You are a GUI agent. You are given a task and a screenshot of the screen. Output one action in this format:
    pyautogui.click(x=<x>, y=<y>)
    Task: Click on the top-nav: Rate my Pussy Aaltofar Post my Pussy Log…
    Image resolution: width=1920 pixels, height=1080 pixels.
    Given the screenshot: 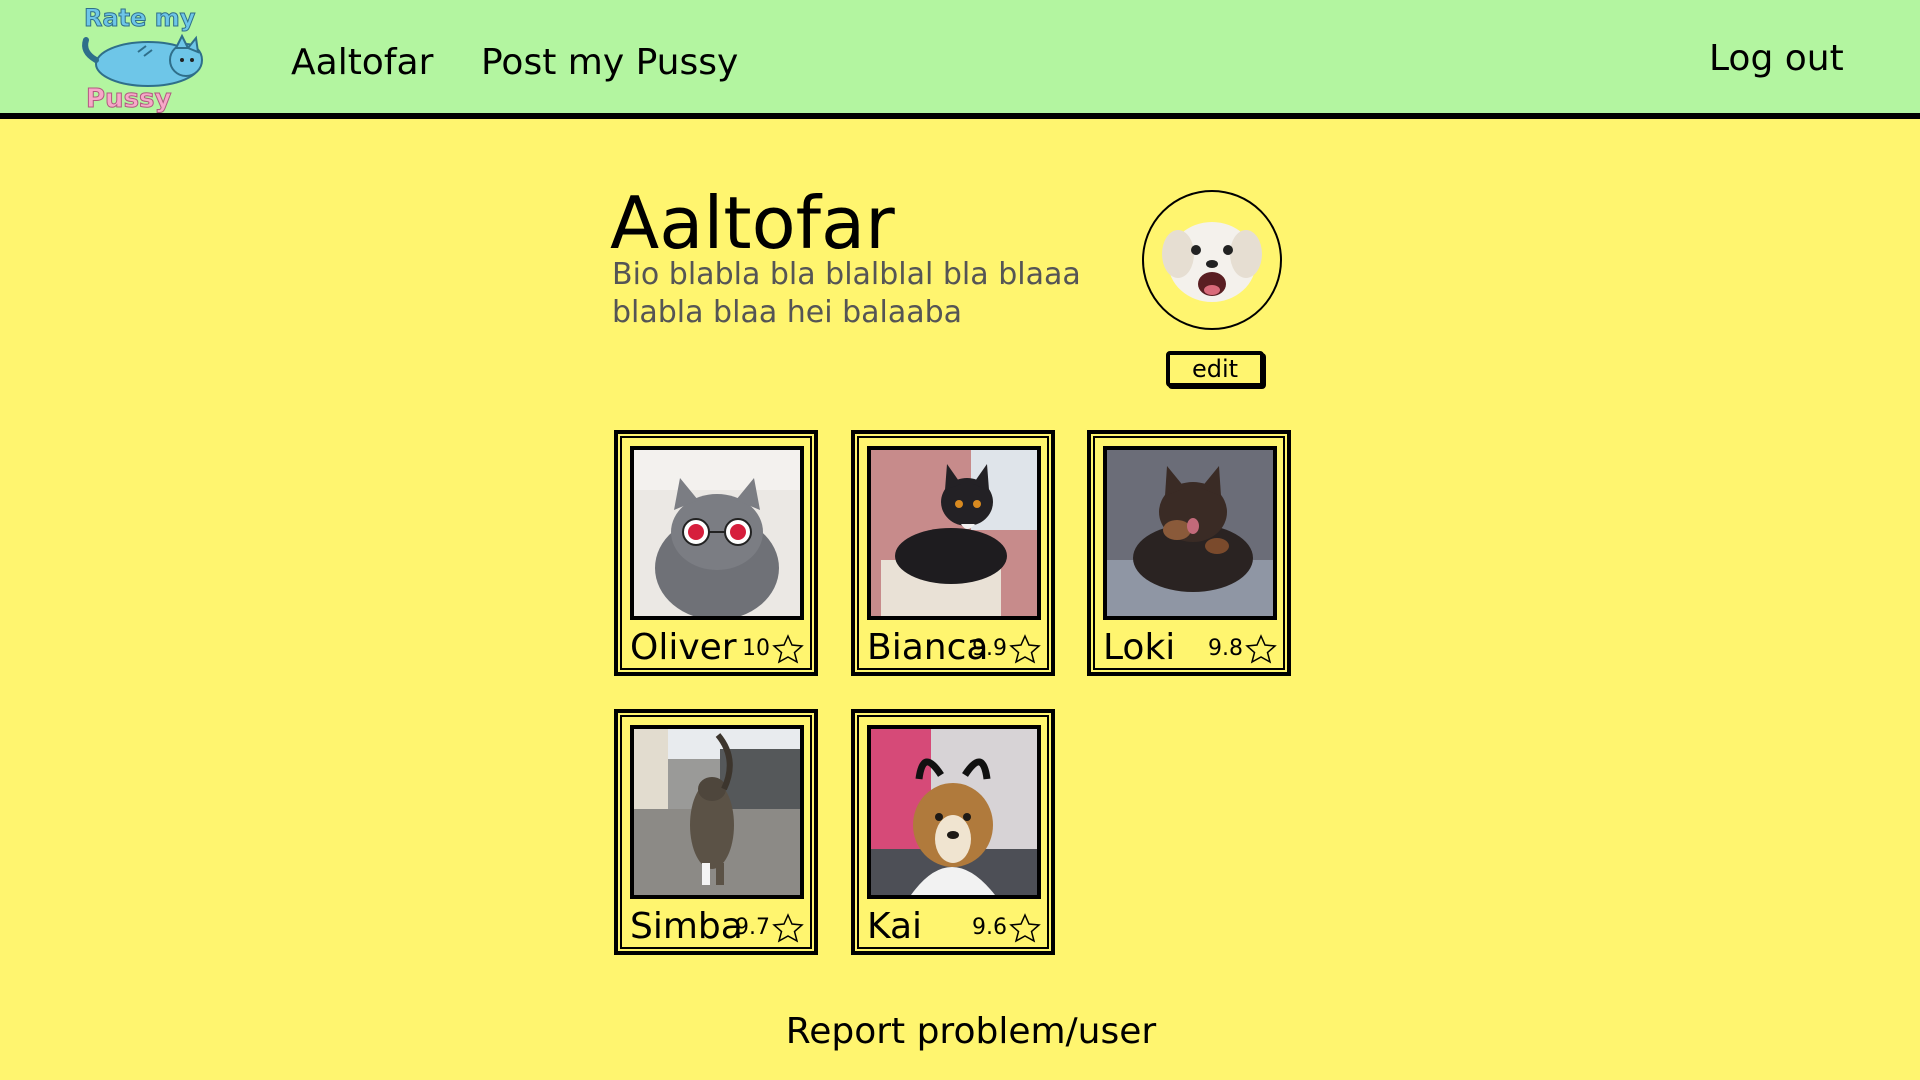 What is the action you would take?
    pyautogui.click(x=960, y=59)
    